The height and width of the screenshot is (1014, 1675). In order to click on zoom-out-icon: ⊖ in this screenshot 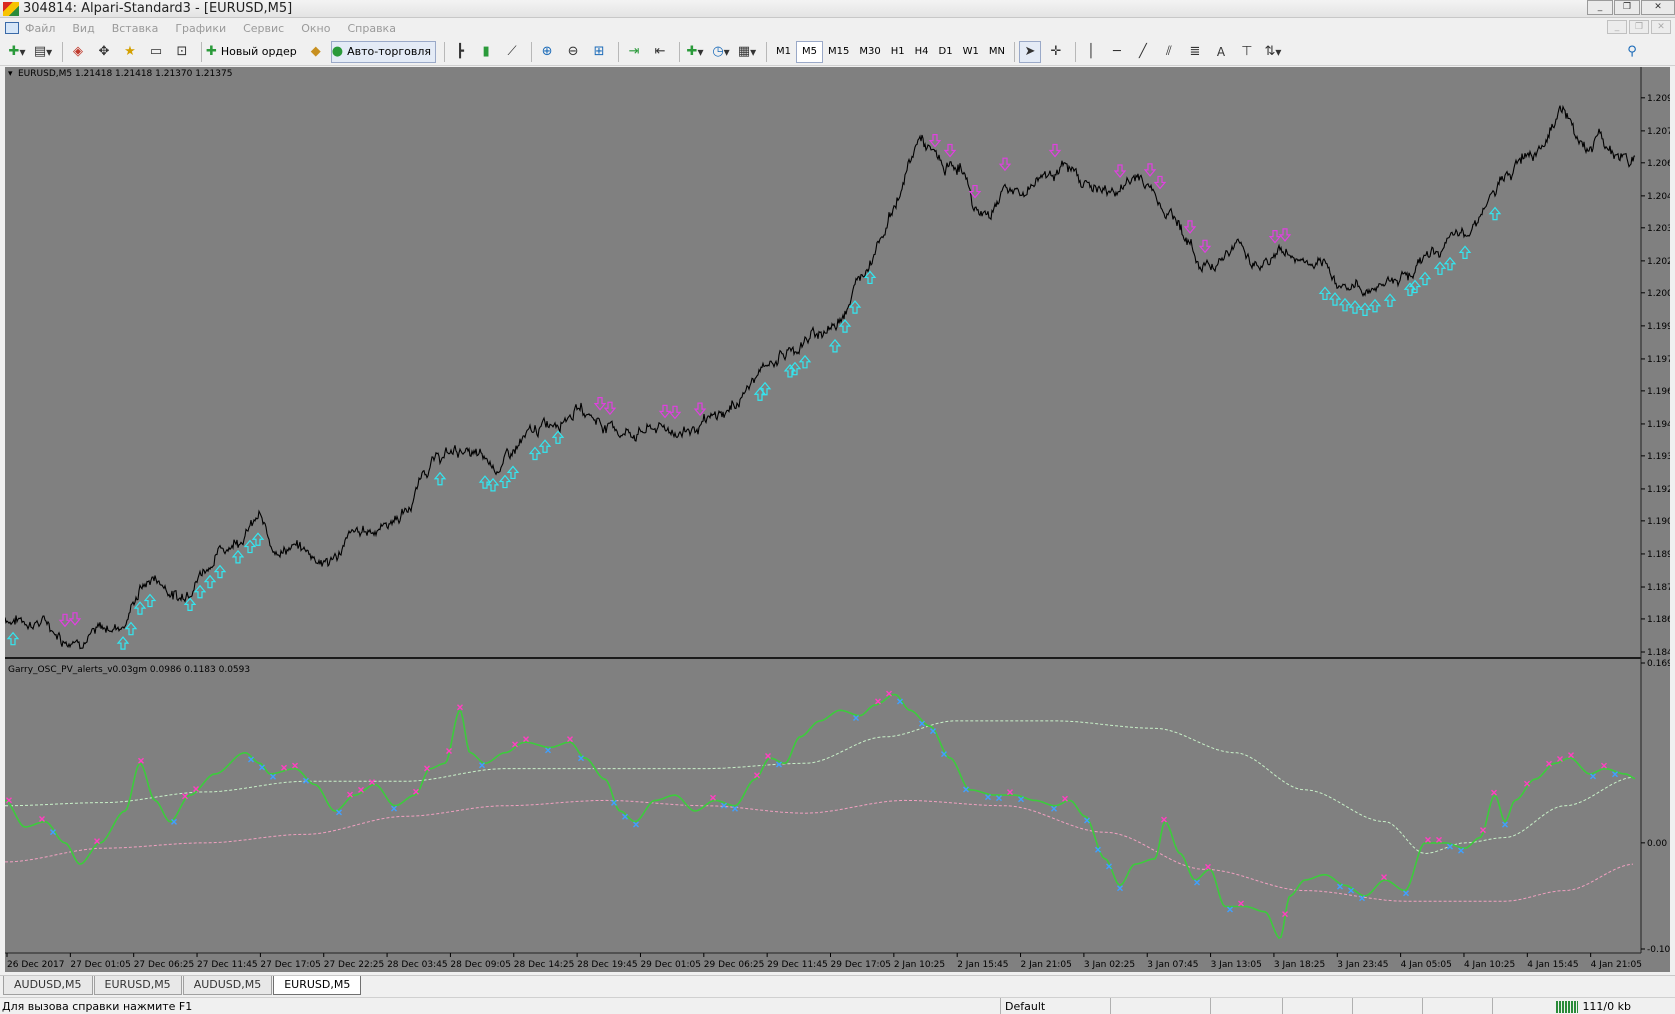, I will do `click(573, 52)`.